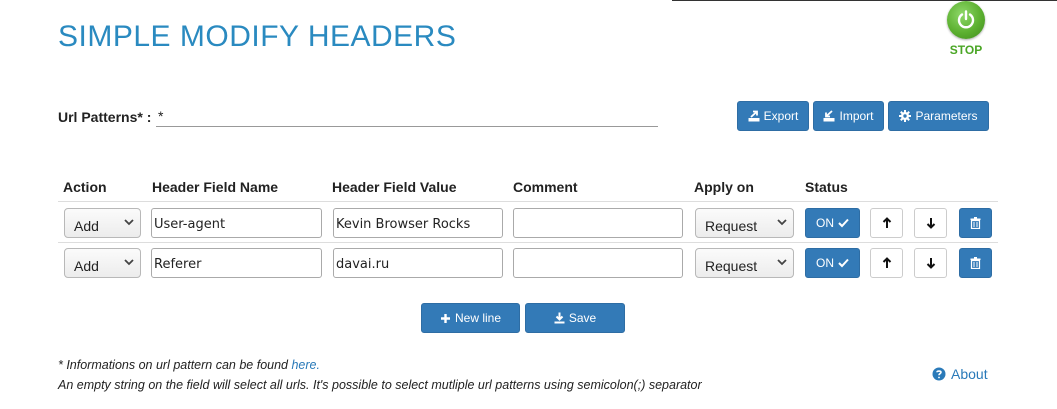 This screenshot has height=409, width=1057. I want to click on column-header-action: Action, so click(85, 187).